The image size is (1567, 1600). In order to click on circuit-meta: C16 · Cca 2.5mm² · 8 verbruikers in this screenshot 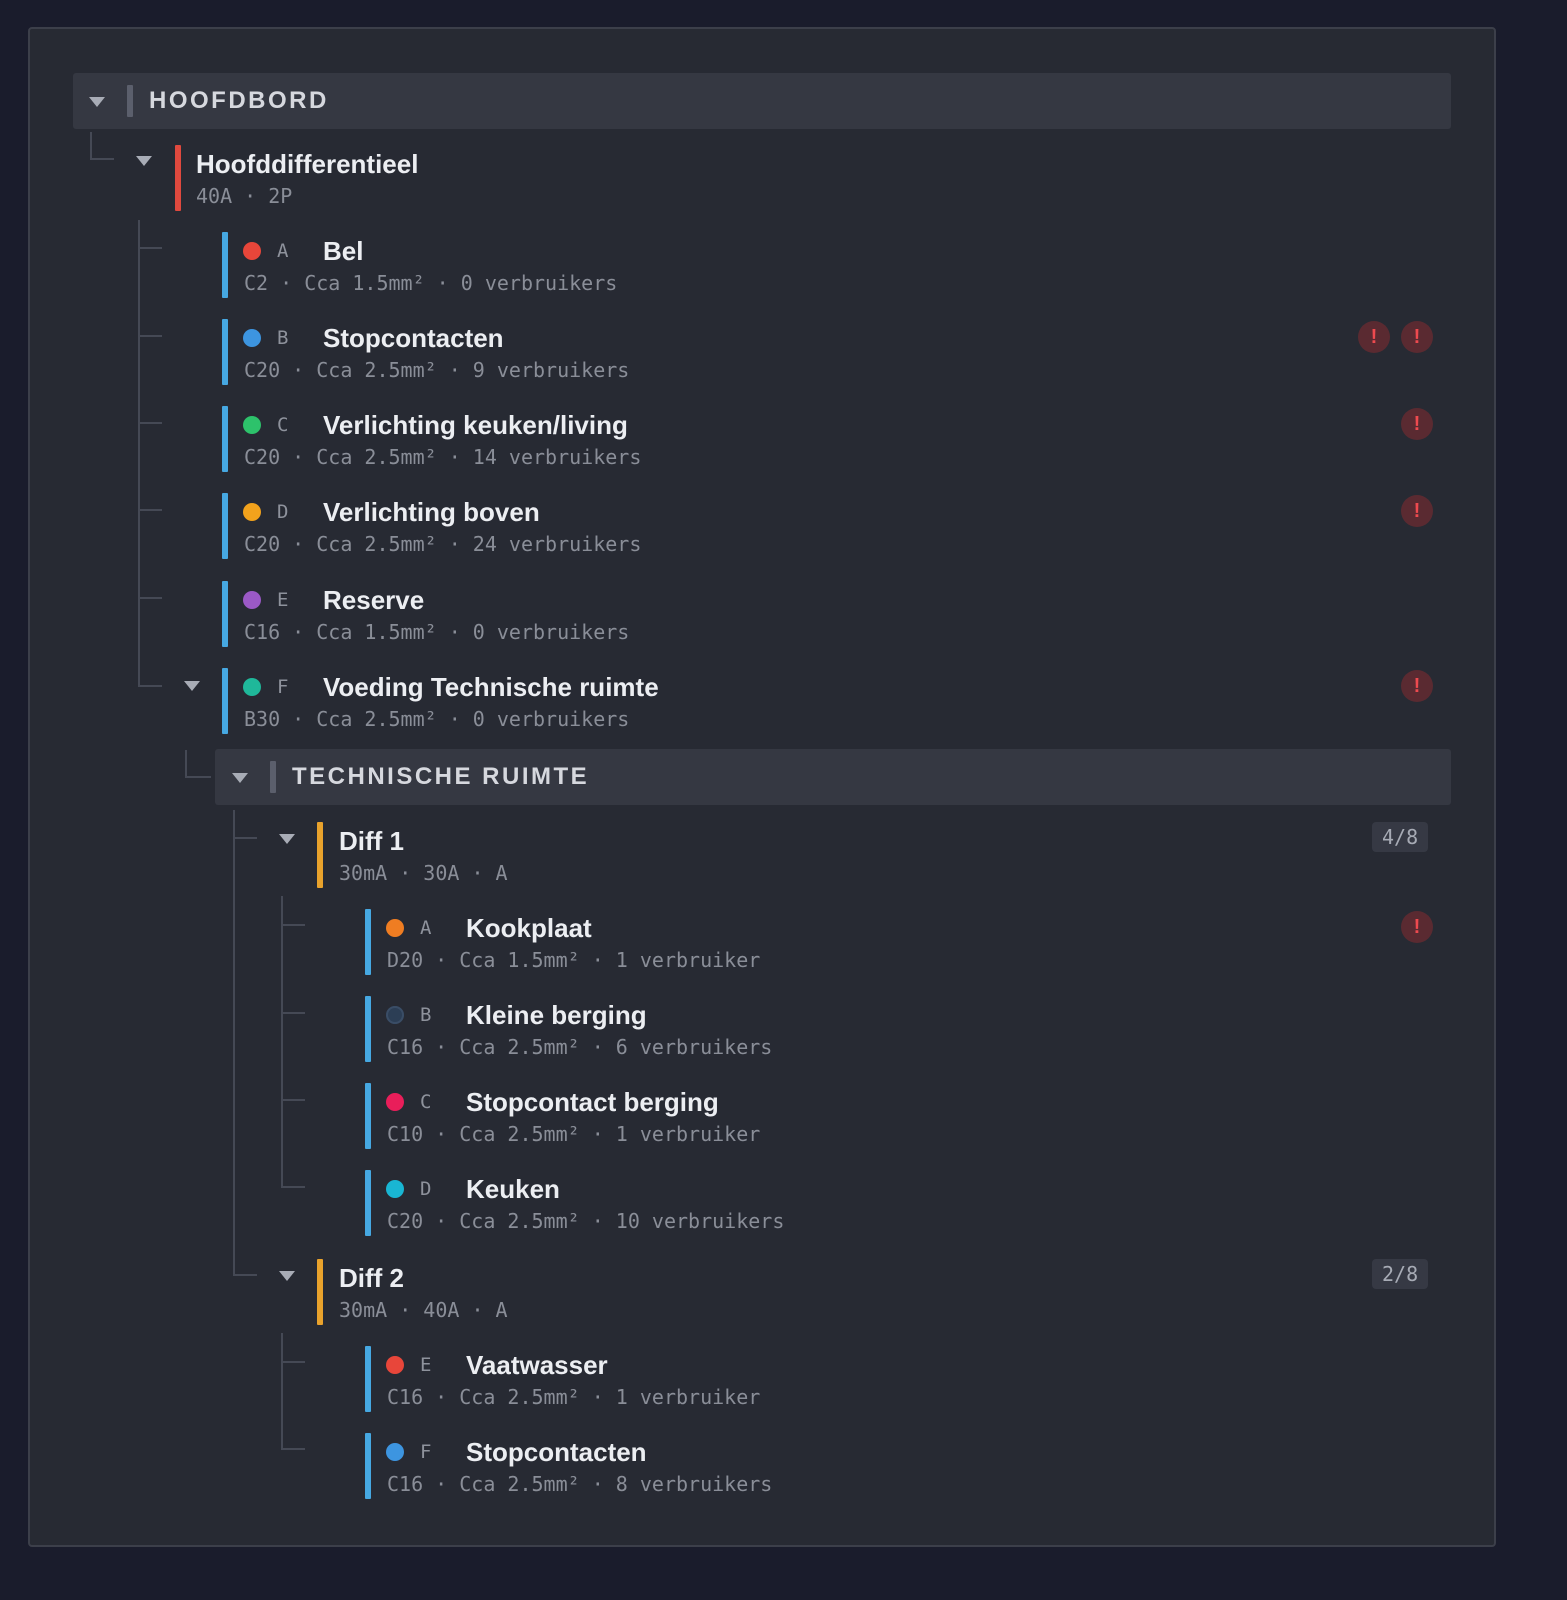, I will do `click(580, 1484)`.